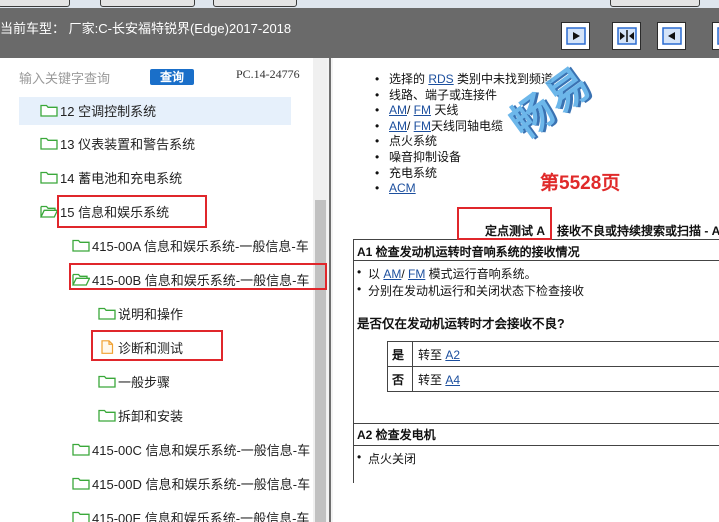  I want to click on tree-item: 415-00C 信息和娱乐系统-一般信息-车, so click(191, 449).